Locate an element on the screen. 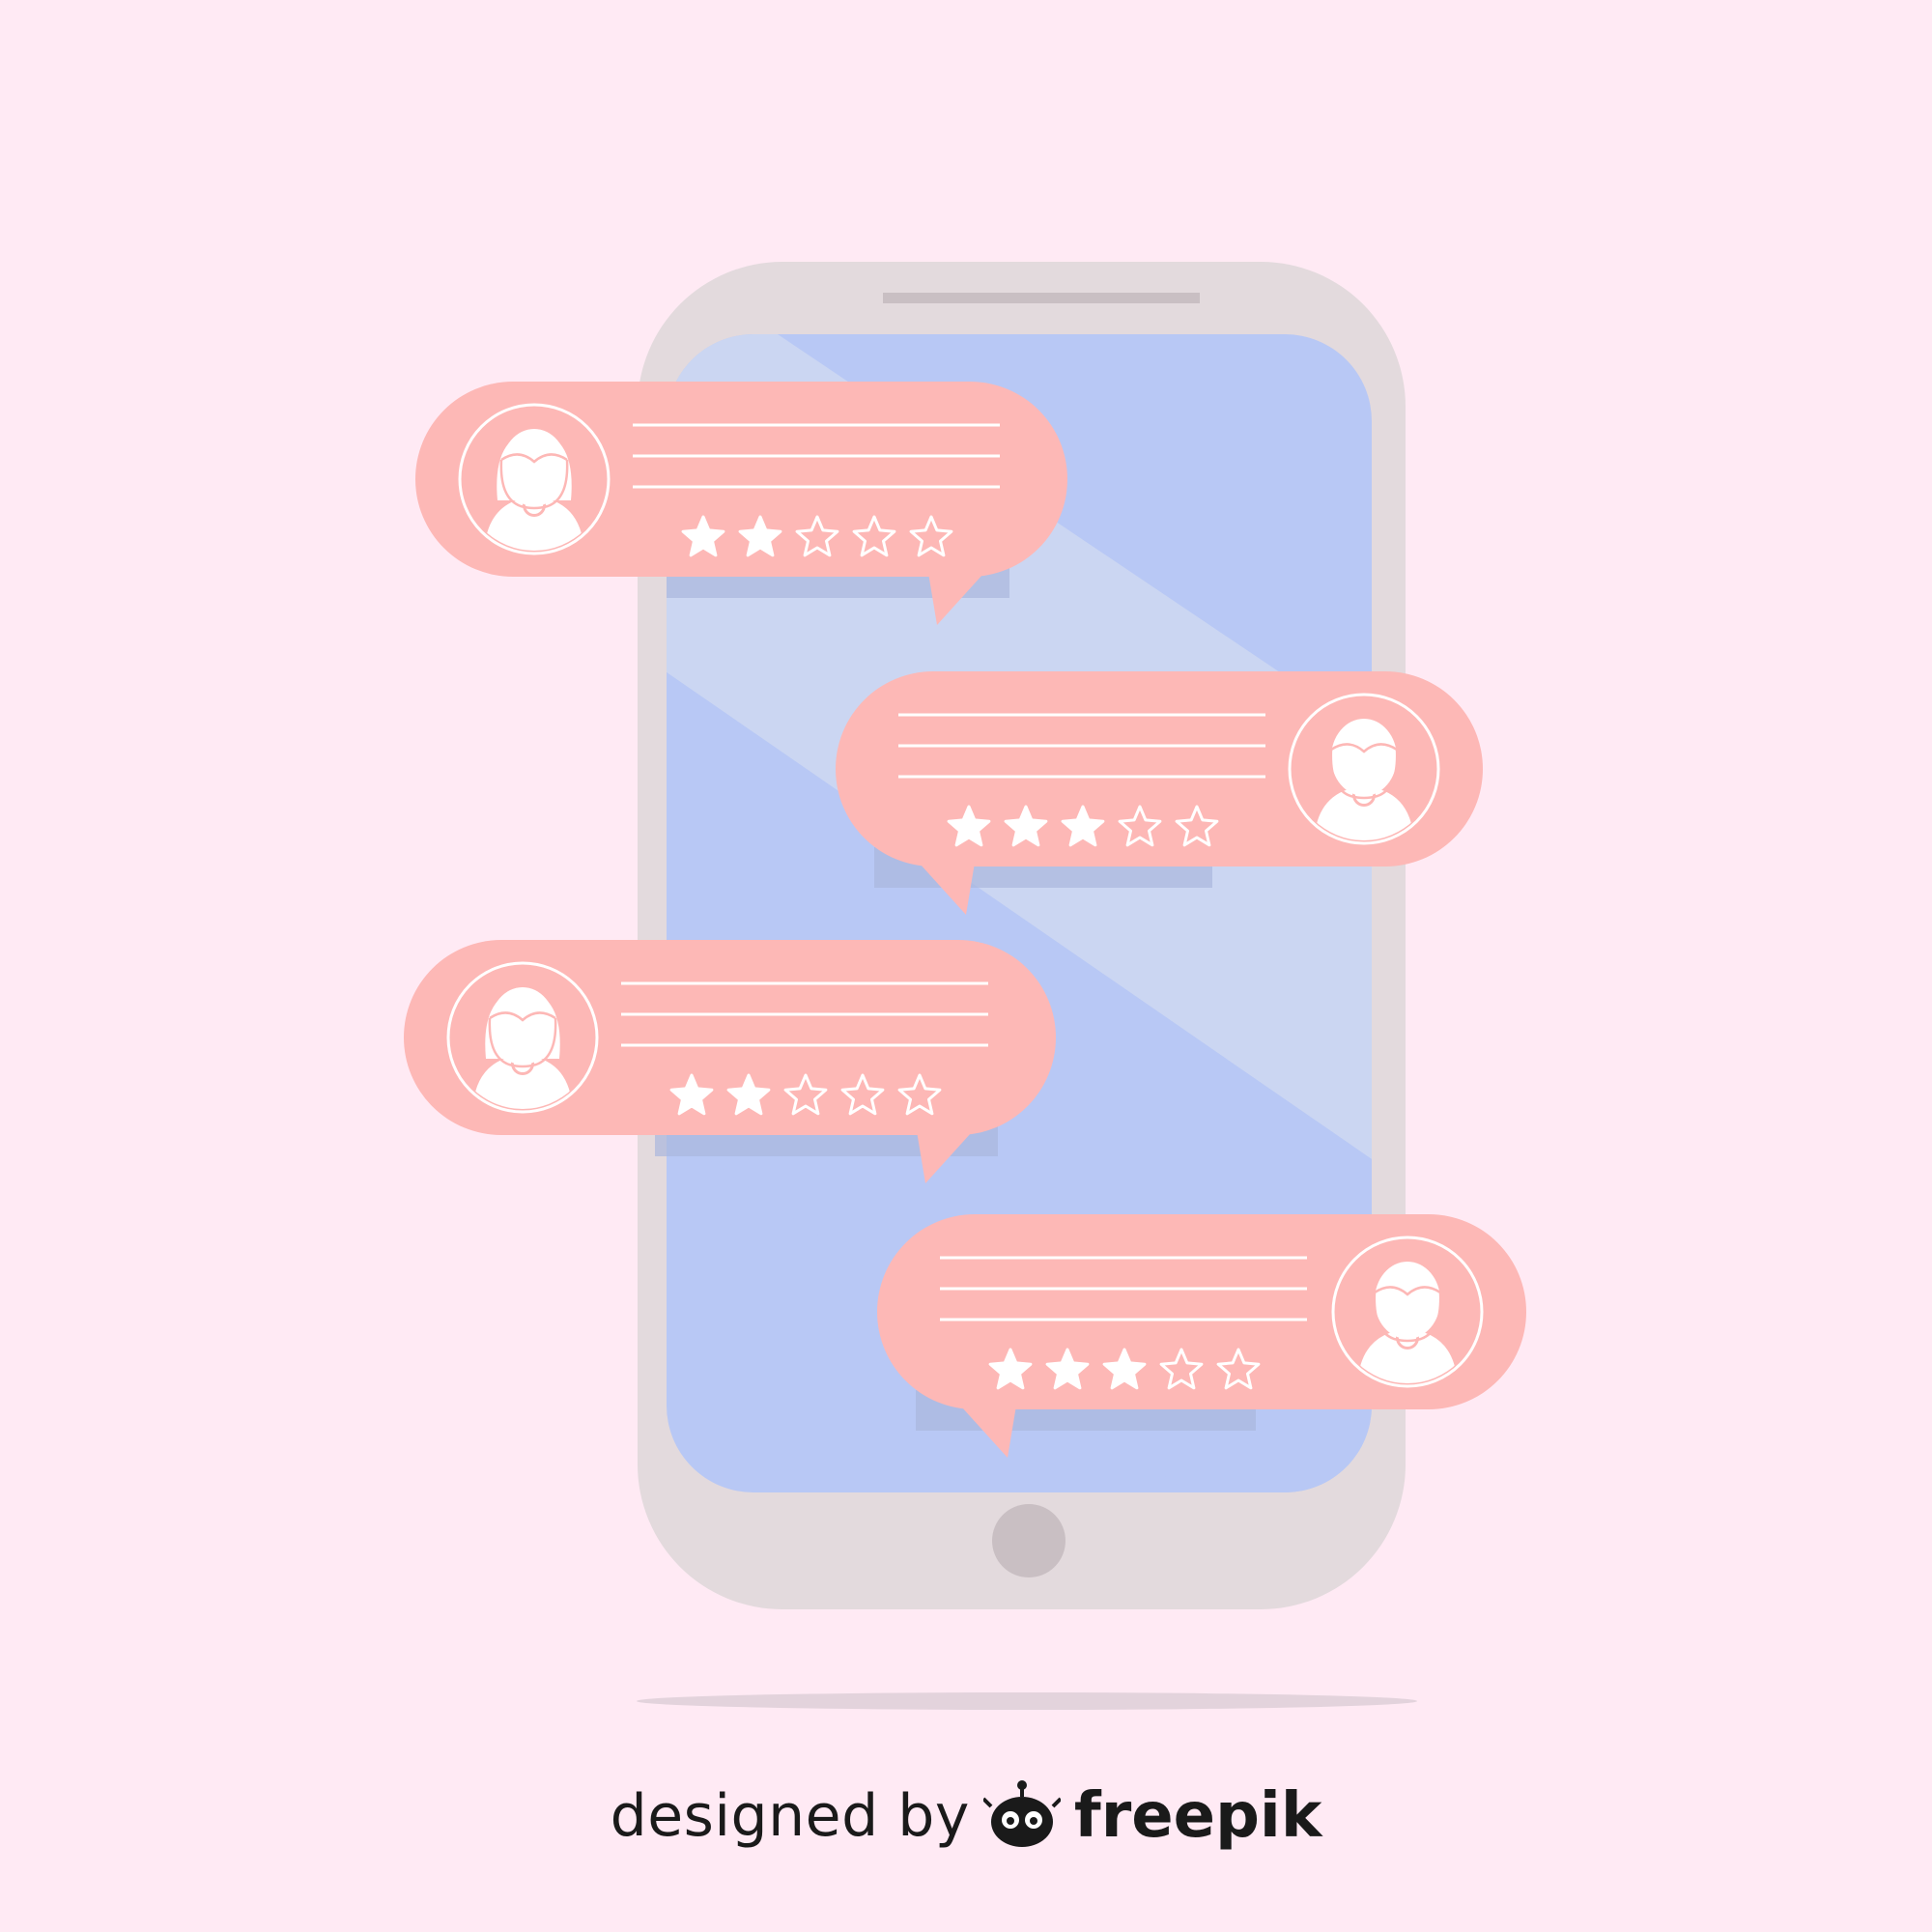 Image resolution: width=1932 pixels, height=1932 pixels. credit-brand: freepik is located at coordinates (1197, 1816).